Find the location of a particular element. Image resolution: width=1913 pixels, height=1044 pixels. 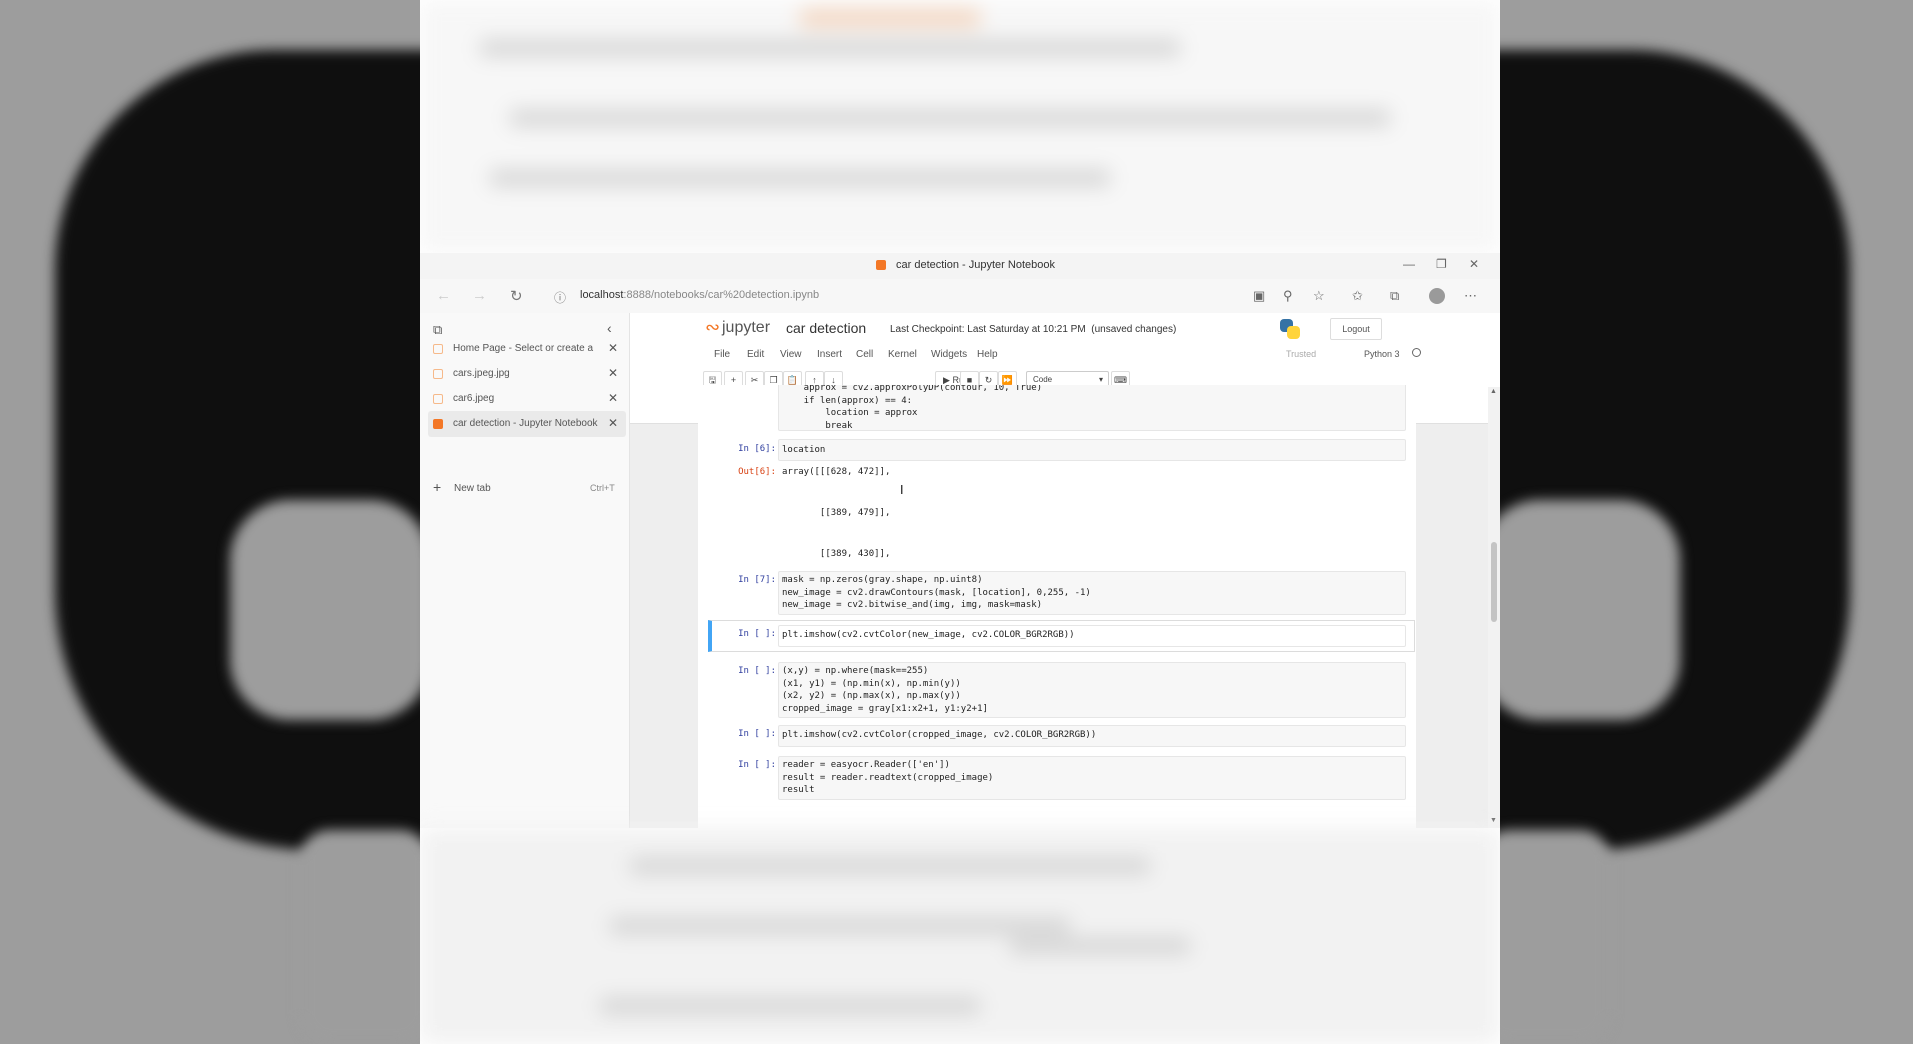

menu-view: View is located at coordinates (791, 354).